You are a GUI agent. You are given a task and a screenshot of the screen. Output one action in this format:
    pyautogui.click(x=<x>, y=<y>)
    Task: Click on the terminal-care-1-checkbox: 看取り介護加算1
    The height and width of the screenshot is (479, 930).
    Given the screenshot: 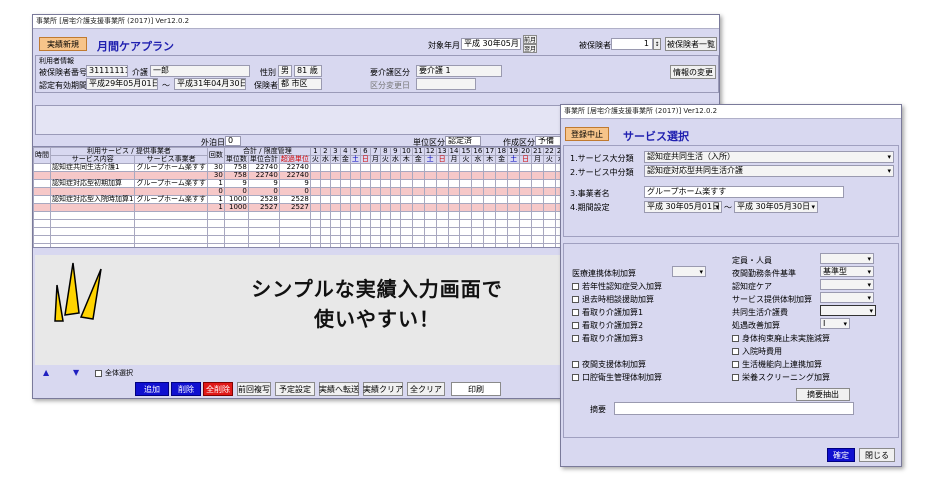 What is the action you would take?
    pyautogui.click(x=607, y=312)
    